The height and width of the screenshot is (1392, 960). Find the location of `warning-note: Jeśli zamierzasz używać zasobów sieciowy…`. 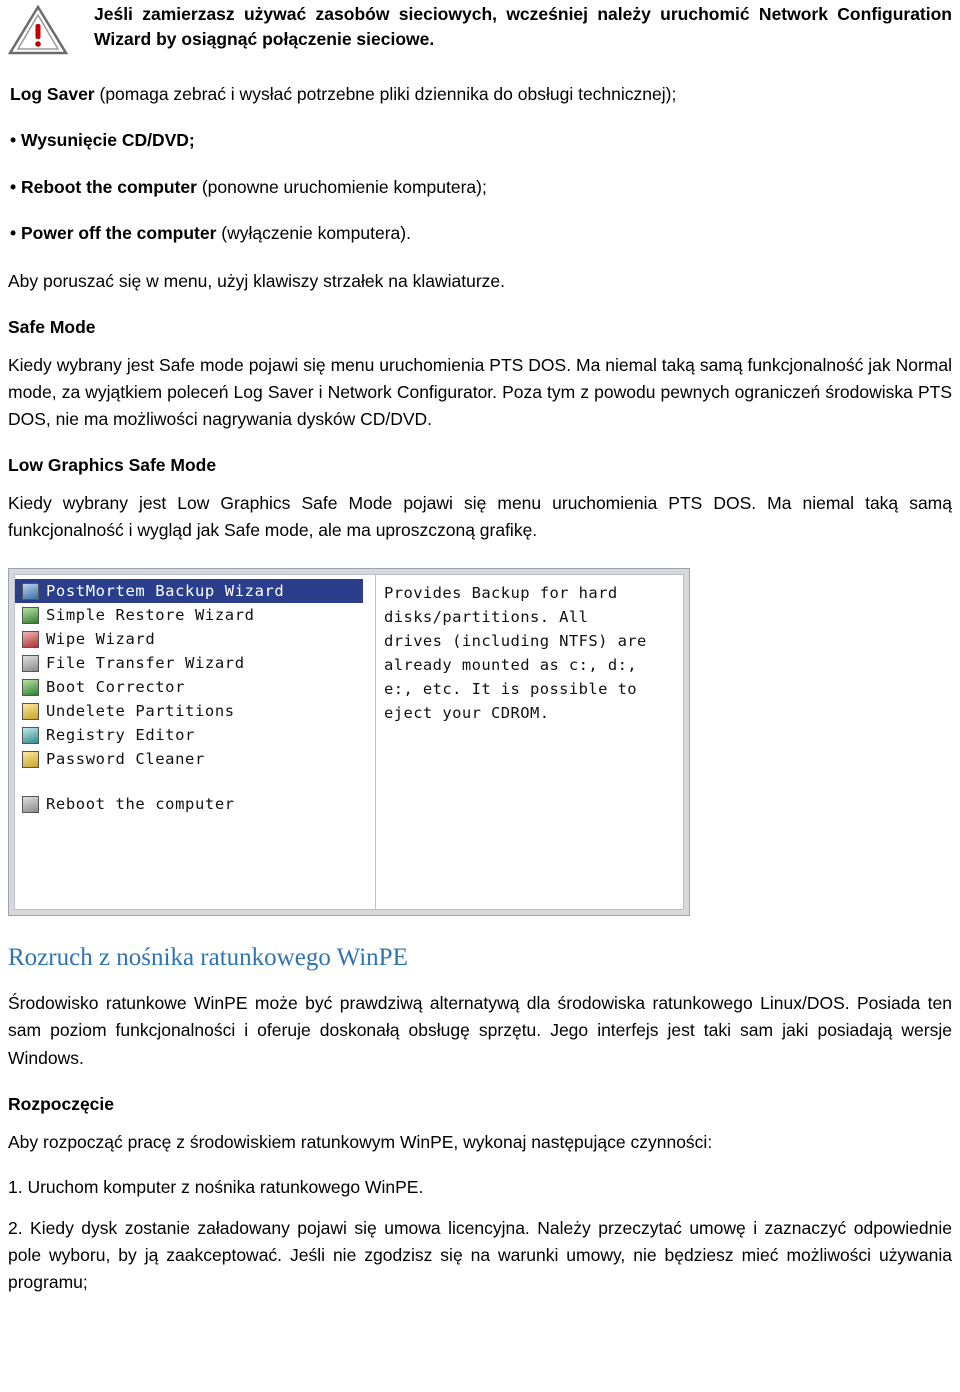

warning-note: Jeśli zamierzasz używać zasobów sieciowy… is located at coordinates (479, 31).